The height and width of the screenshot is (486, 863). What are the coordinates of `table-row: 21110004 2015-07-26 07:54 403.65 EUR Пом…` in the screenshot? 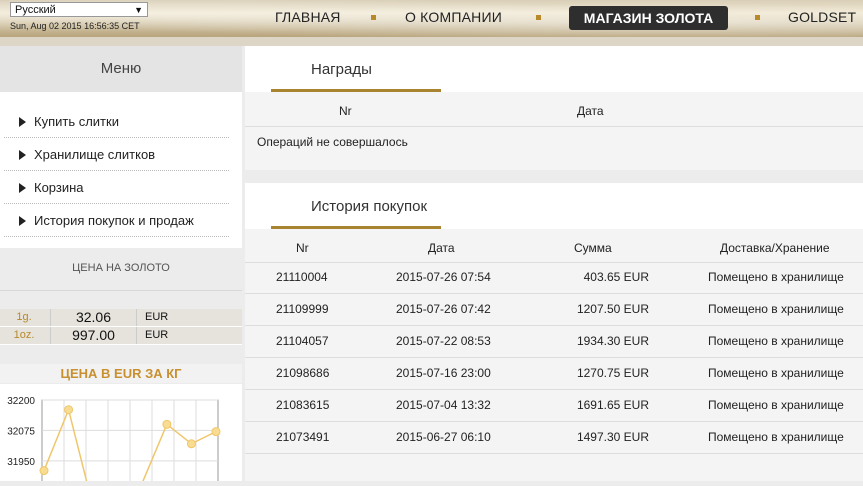 It's located at (554, 278).